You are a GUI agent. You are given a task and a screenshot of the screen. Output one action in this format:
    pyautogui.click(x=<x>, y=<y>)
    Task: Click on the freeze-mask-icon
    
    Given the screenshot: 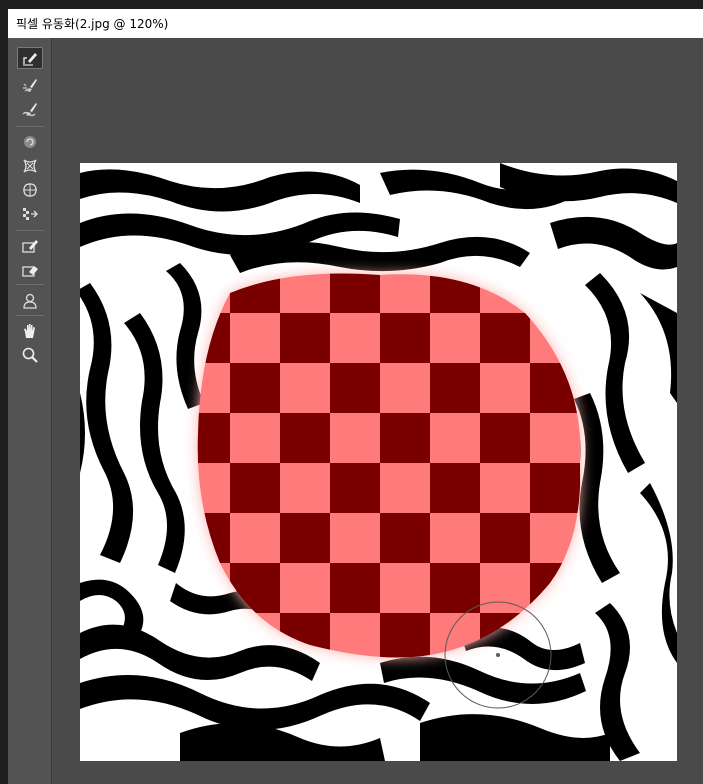 What is the action you would take?
    pyautogui.click(x=30, y=246)
    